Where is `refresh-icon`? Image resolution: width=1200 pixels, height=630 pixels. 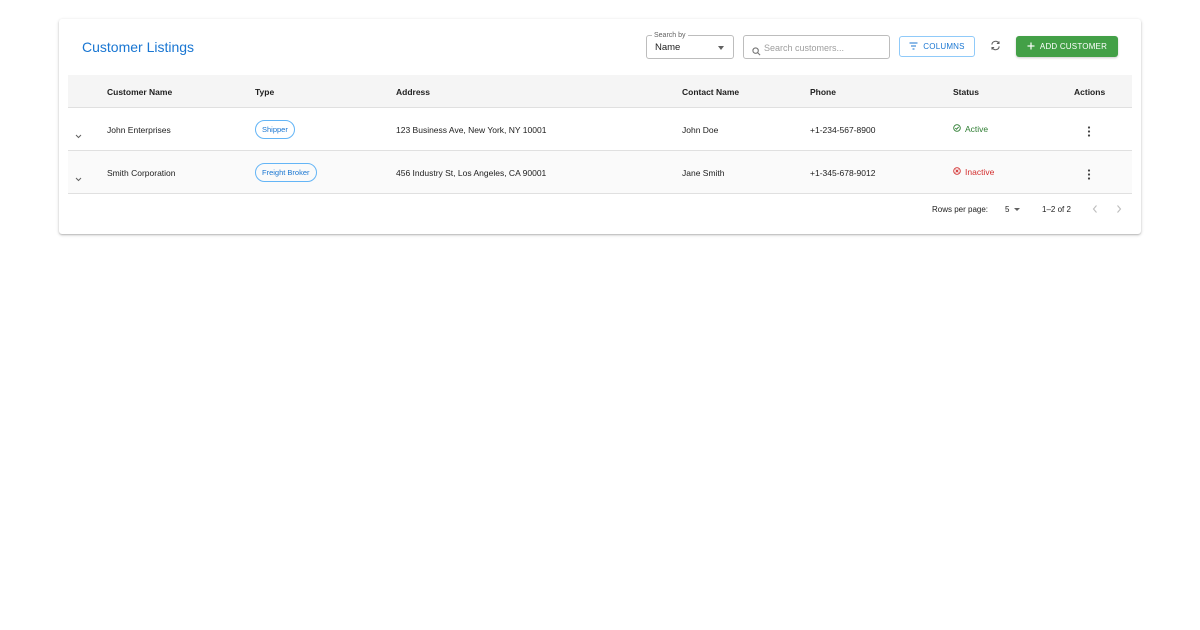
refresh-icon is located at coordinates (995, 47).